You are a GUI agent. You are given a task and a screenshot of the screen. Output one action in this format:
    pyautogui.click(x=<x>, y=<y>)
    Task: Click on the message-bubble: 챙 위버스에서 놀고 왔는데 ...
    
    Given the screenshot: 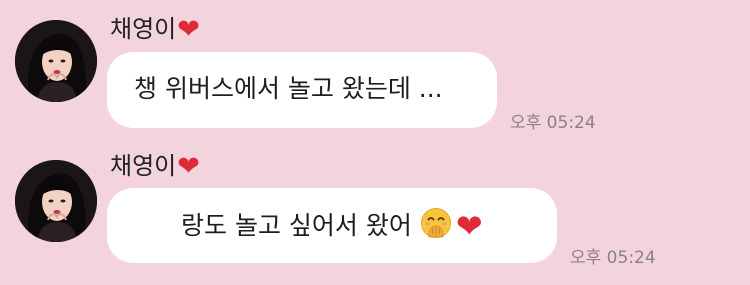 What is the action you would take?
    pyautogui.click(x=302, y=90)
    